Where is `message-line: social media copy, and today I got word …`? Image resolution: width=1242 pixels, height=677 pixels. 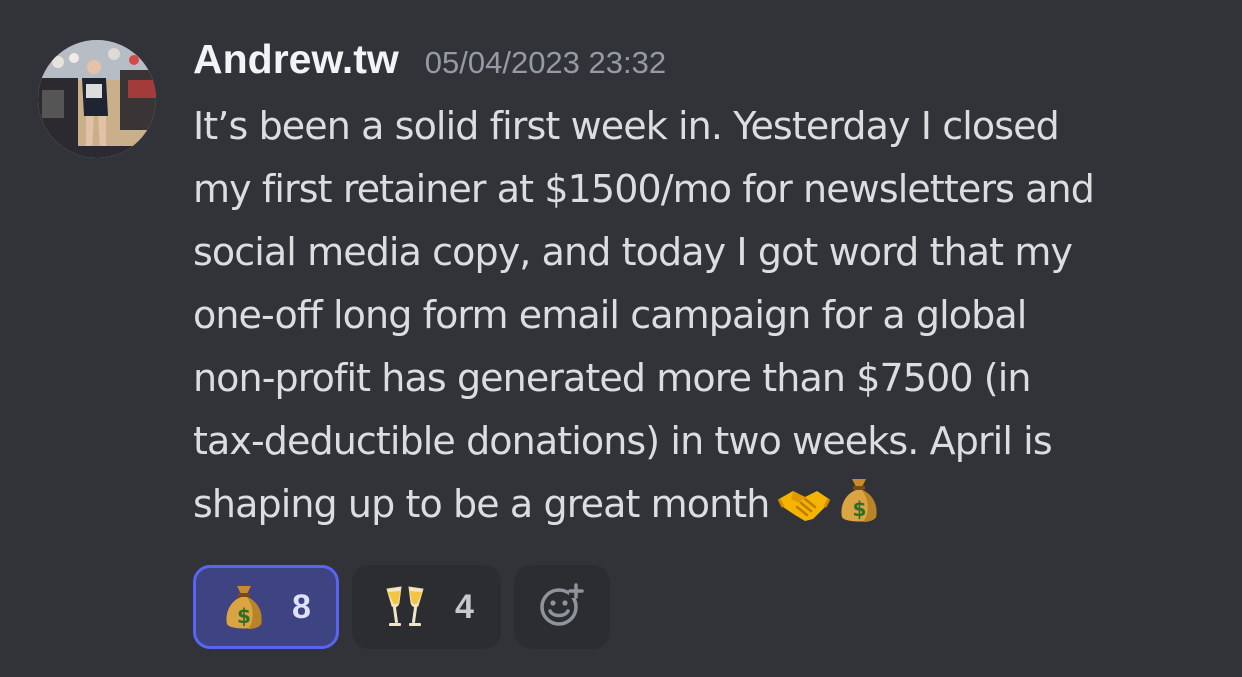
message-line: social media copy, and today I got word … is located at coordinates (633, 252).